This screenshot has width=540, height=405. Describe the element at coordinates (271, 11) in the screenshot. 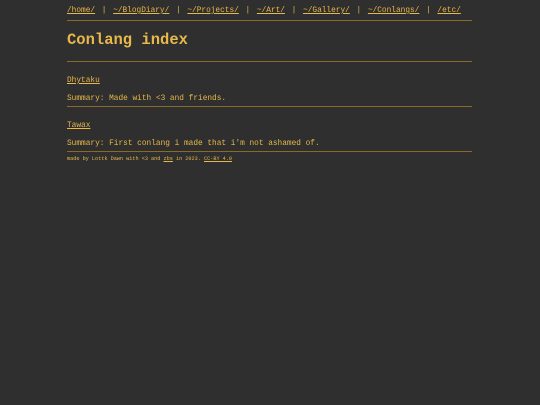

I see `nav-link-art: ~/Art/` at that location.